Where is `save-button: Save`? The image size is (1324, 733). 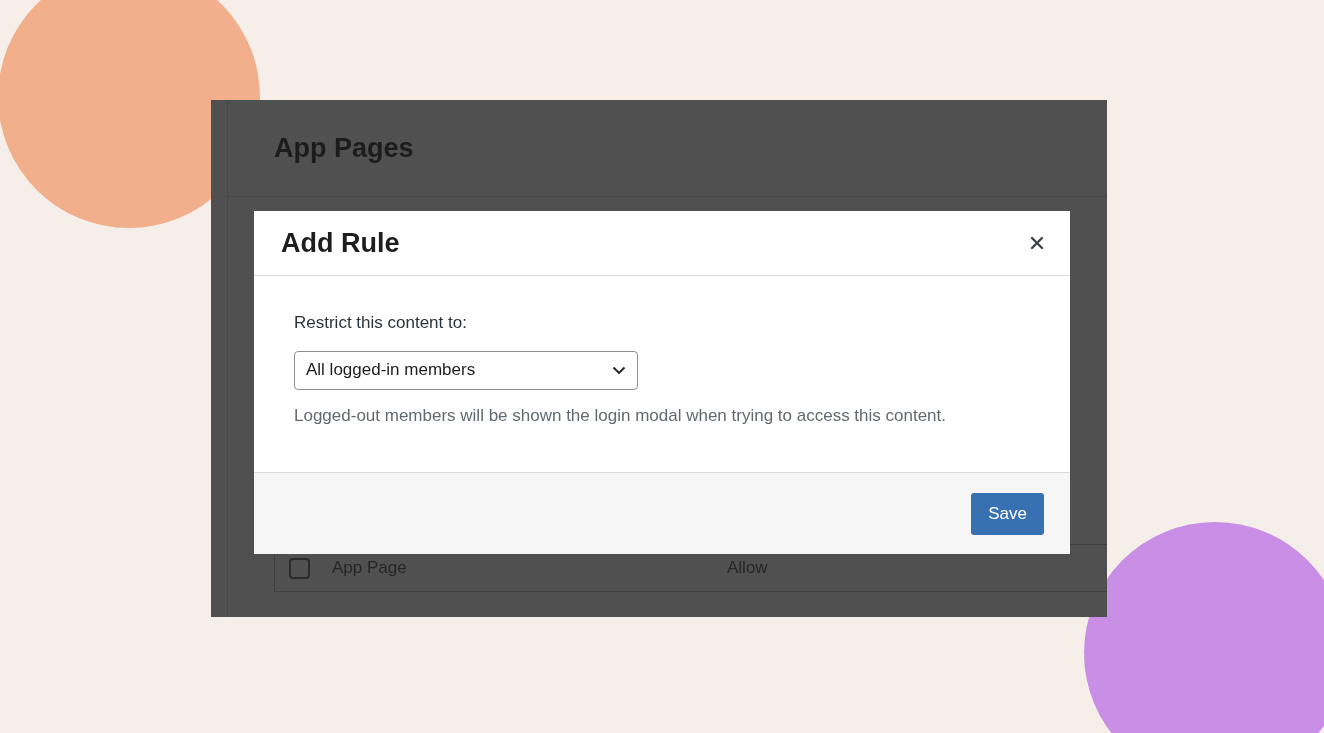 save-button: Save is located at coordinates (1007, 513).